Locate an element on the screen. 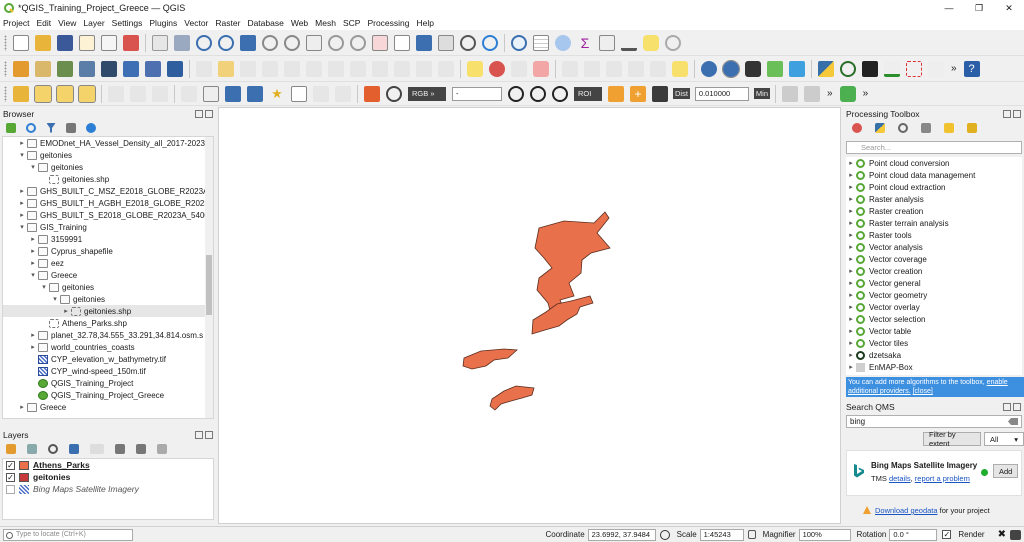  menu-plugins: Plugins is located at coordinates (163, 23).